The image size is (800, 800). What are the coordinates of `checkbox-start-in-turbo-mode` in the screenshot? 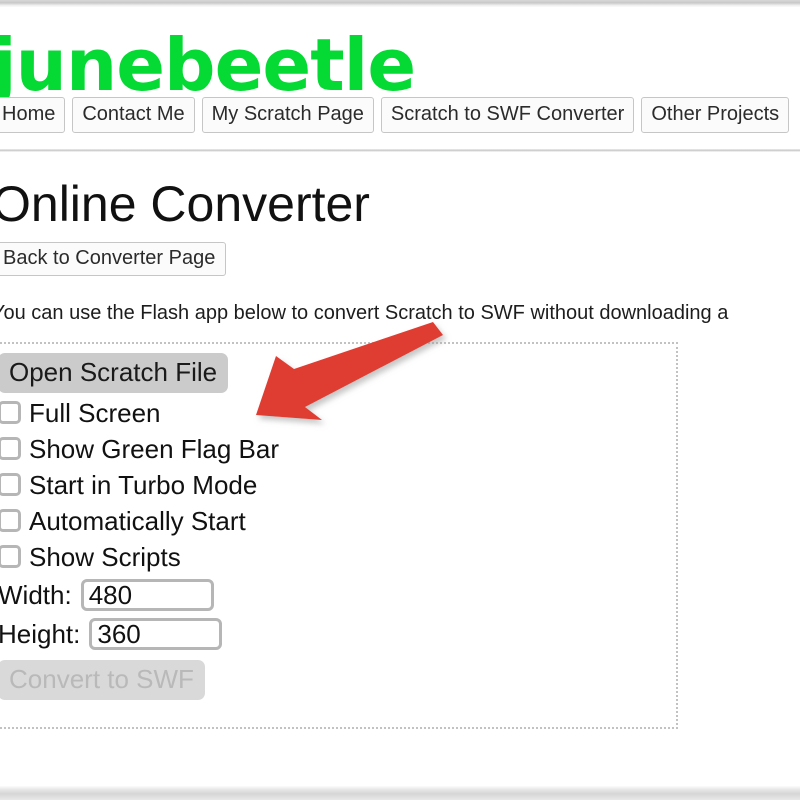 It's located at (10, 484).